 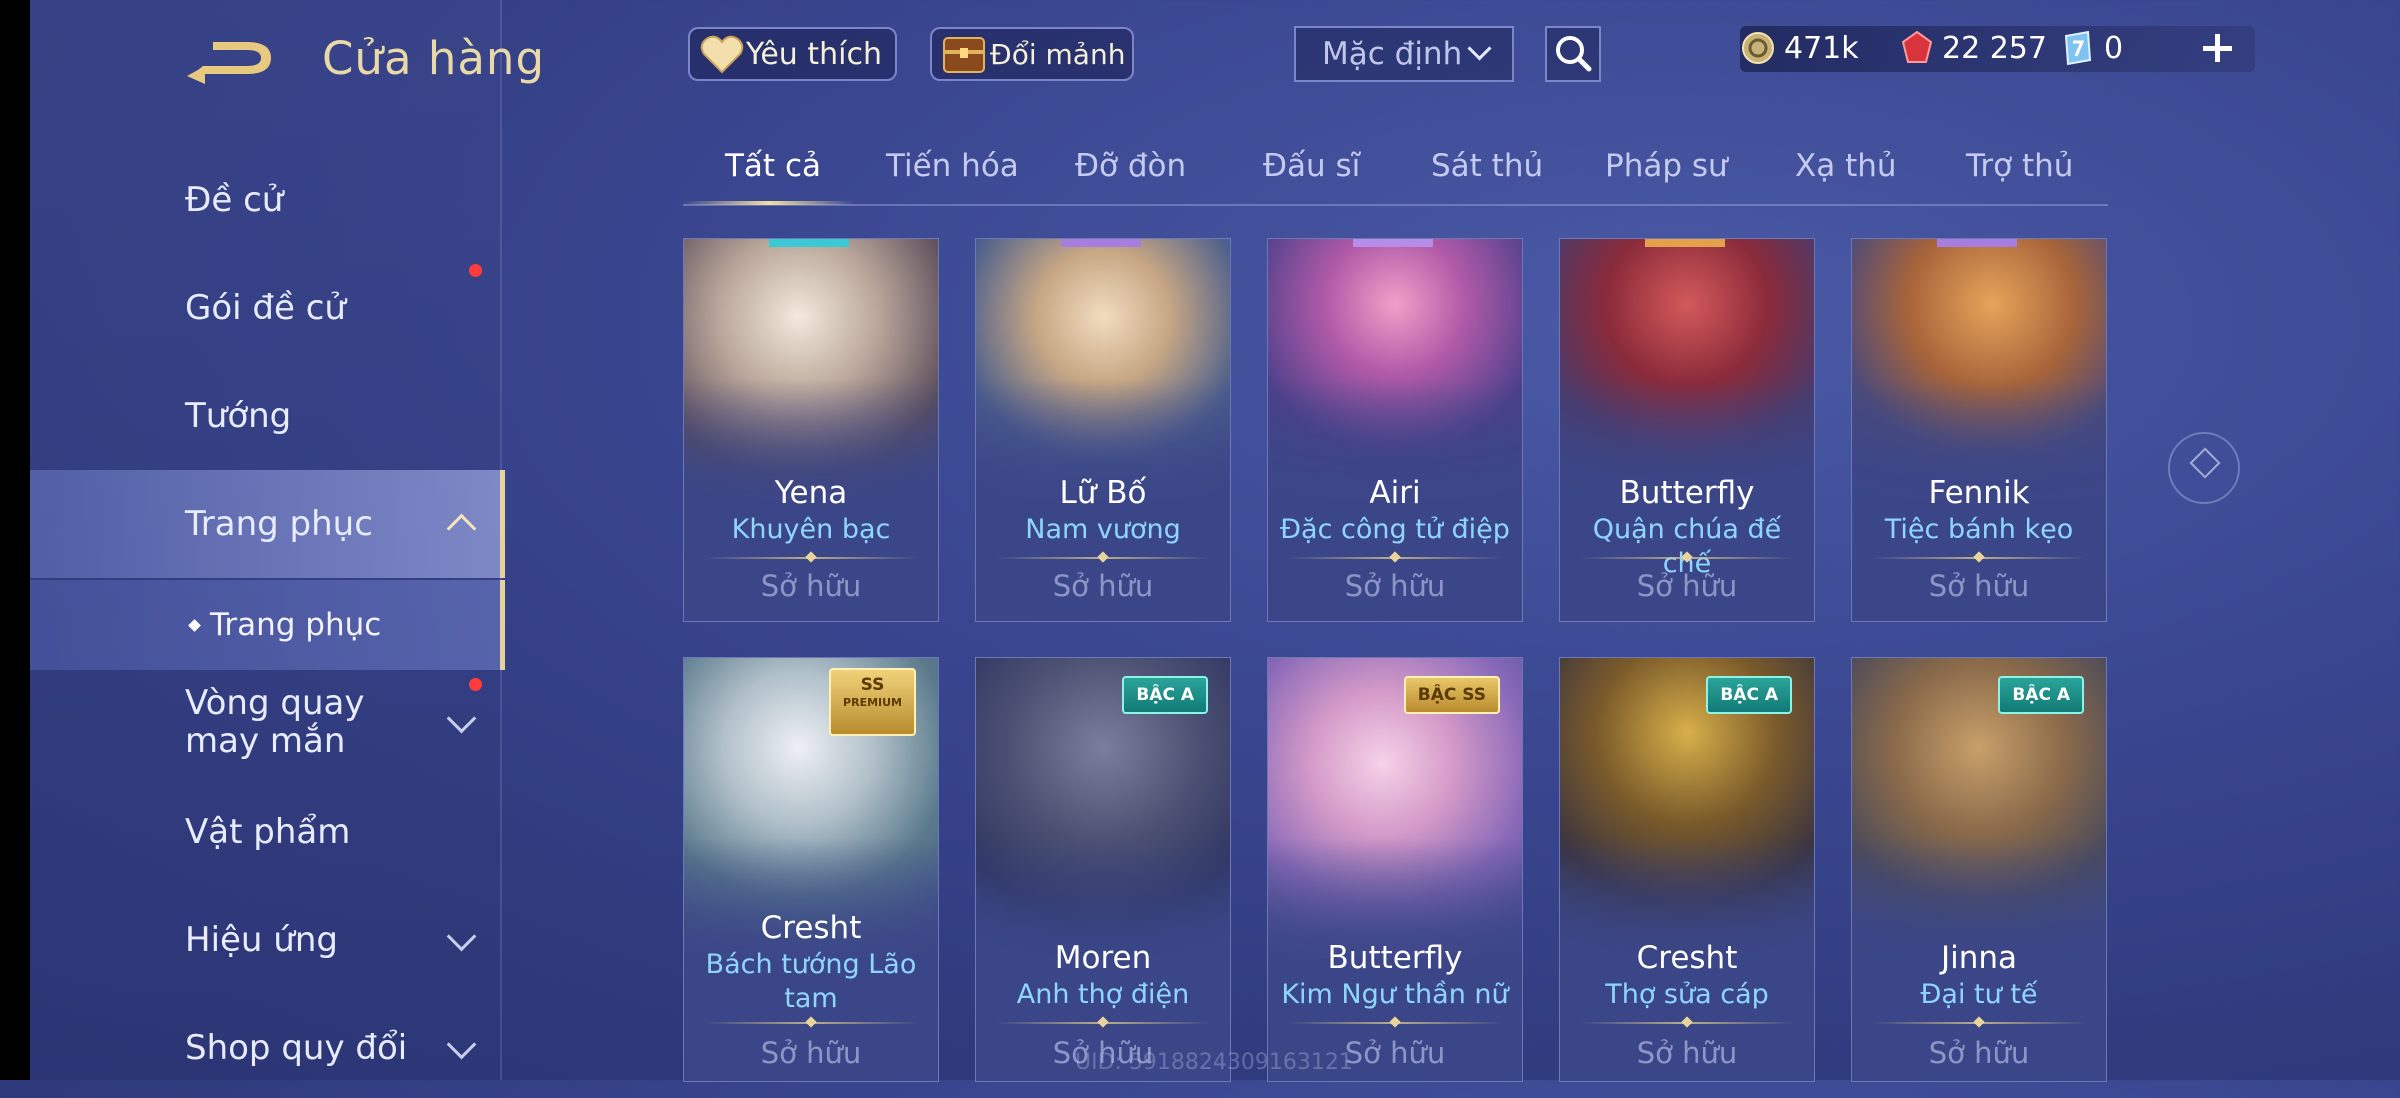 I want to click on page-title: Cửa hàng, so click(x=434, y=58).